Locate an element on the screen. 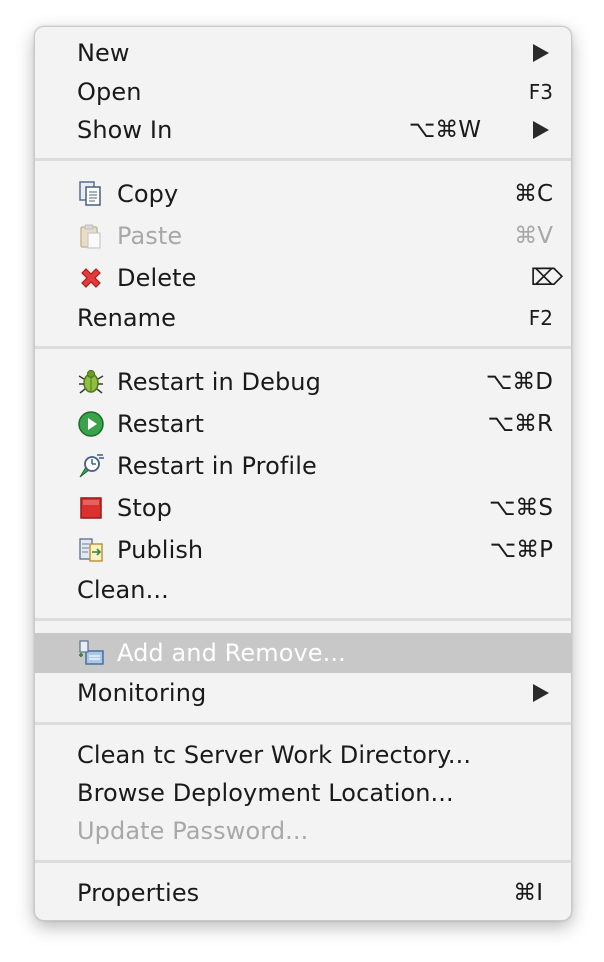 This screenshot has height=962, width=604. menu-item-paste: Paste ⌘V is located at coordinates (303, 236).